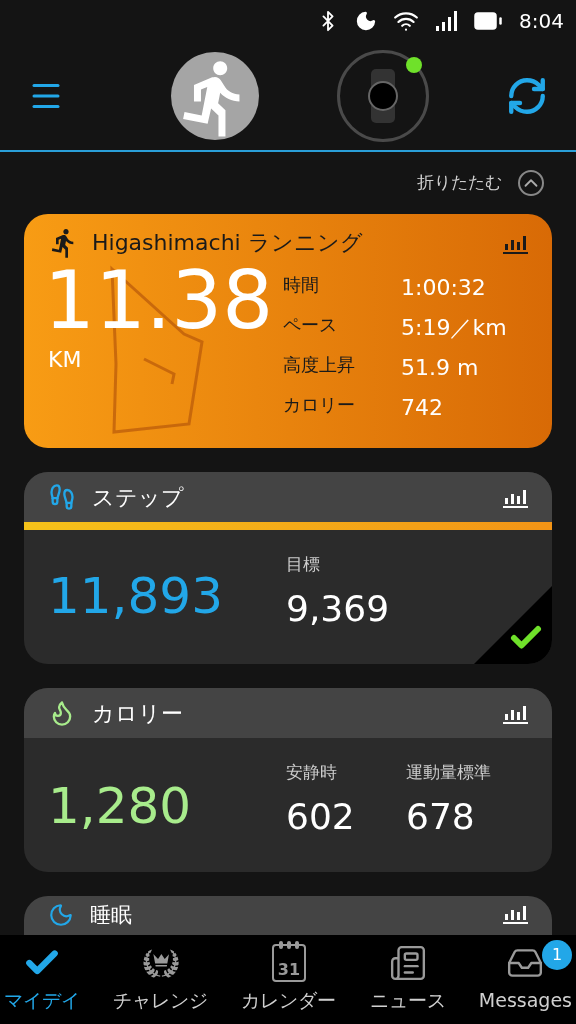 This screenshot has height=1024, width=576. I want to click on calories-value: 1,280, so click(120, 806).